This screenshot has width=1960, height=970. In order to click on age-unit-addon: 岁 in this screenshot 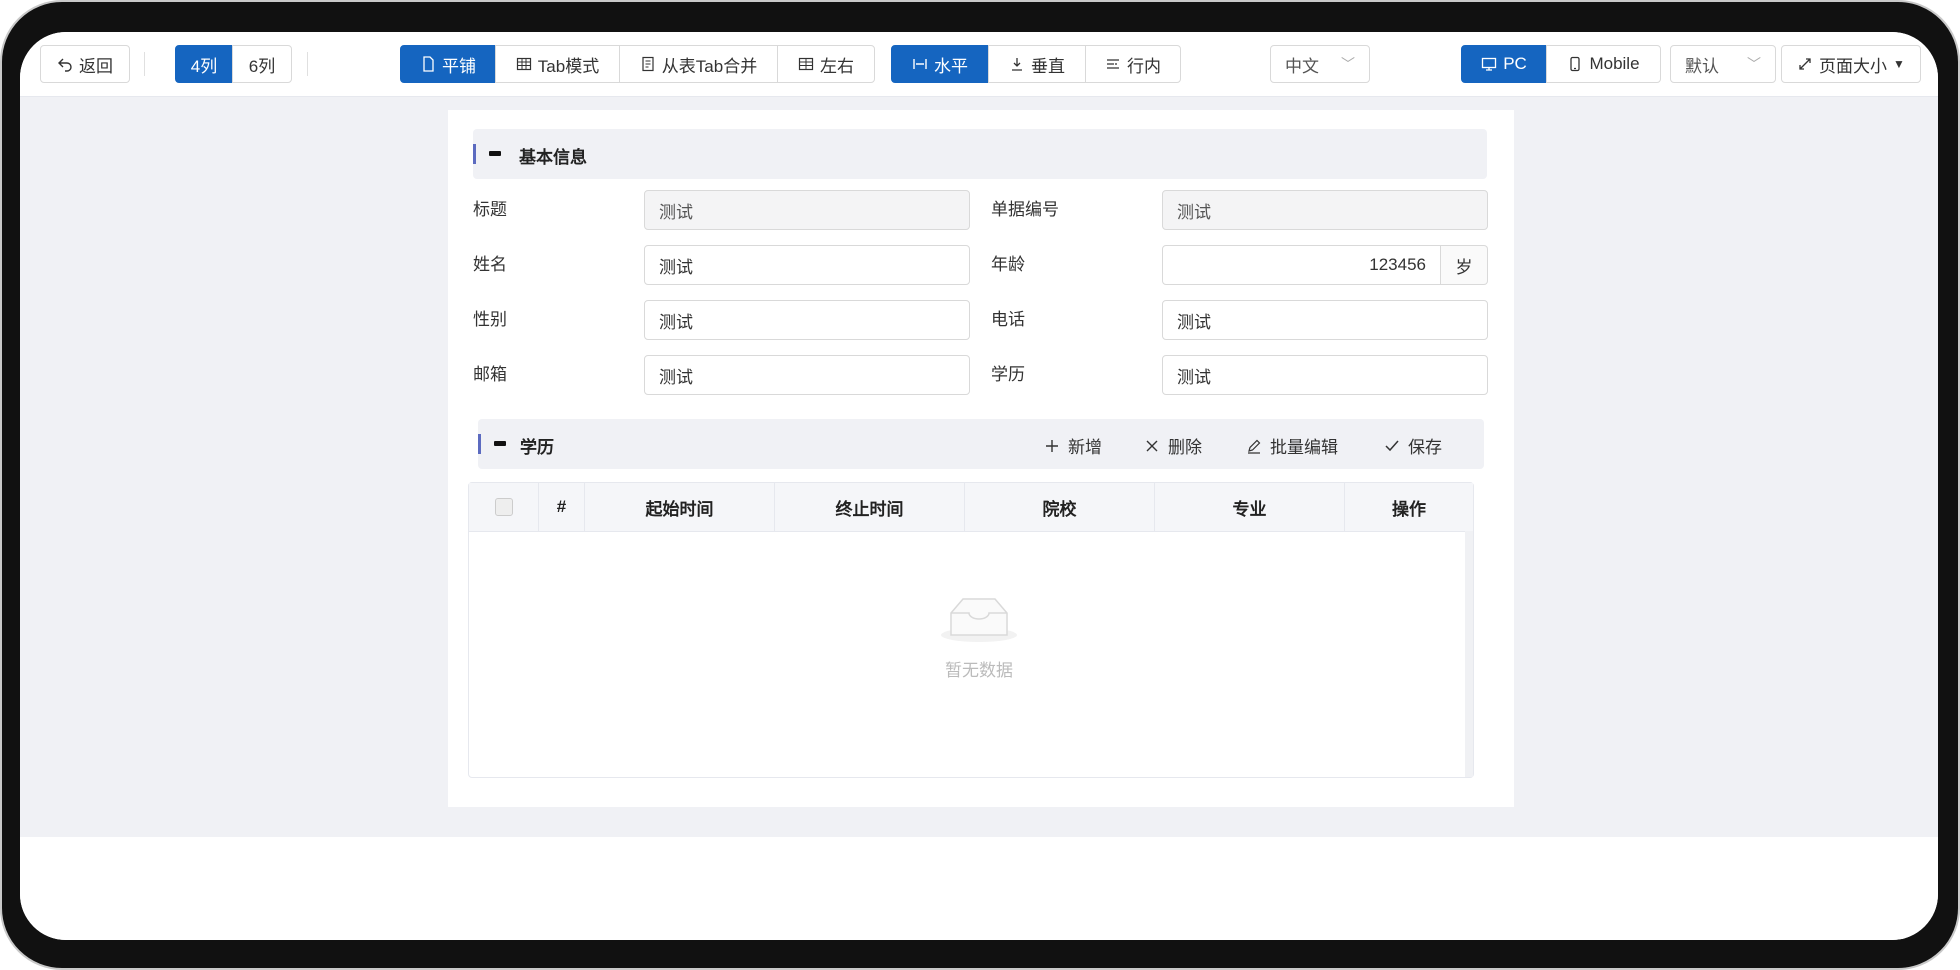, I will do `click(1464, 265)`.